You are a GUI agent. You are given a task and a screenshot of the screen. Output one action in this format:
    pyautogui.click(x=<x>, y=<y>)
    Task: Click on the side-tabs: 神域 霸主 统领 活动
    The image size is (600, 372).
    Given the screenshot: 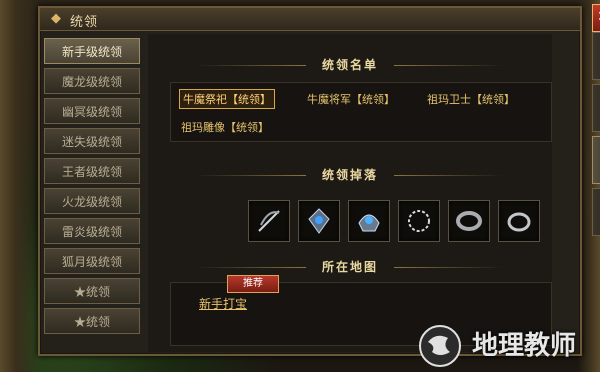 What is the action you would take?
    pyautogui.click(x=596, y=136)
    